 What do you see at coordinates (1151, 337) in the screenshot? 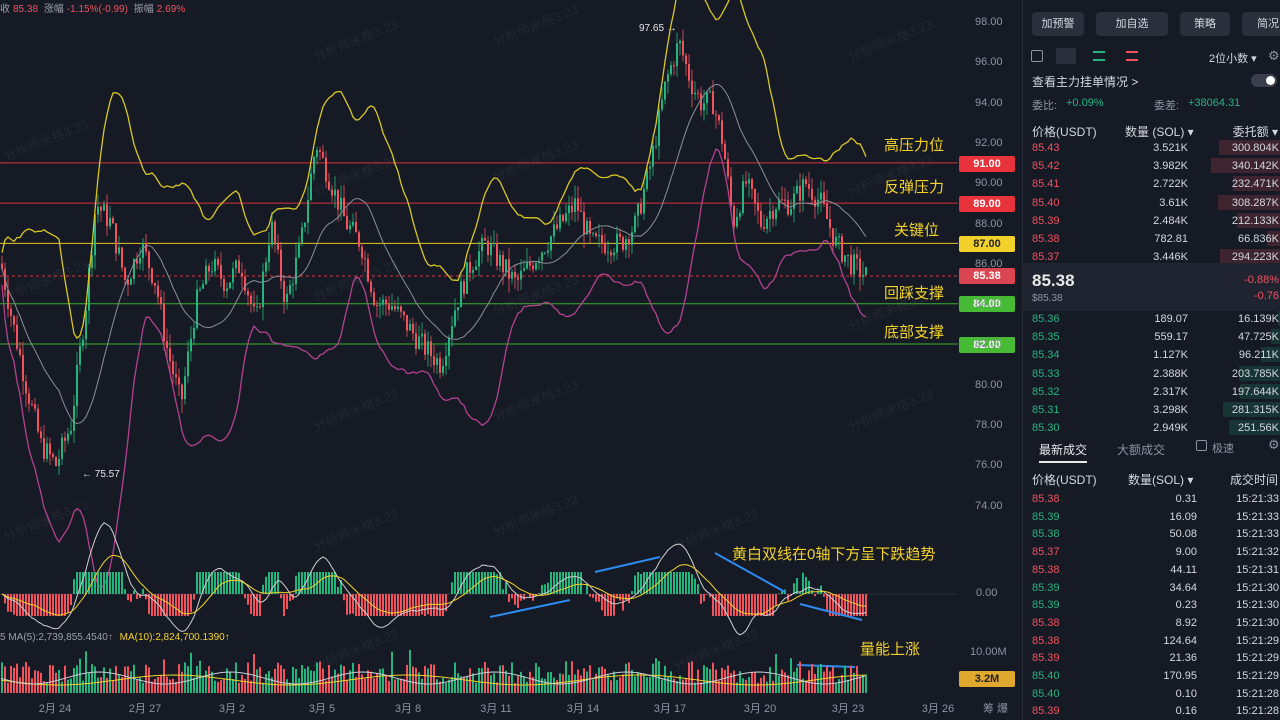
I see `bid-row: 85.35 559.17 47.725K` at bounding box center [1151, 337].